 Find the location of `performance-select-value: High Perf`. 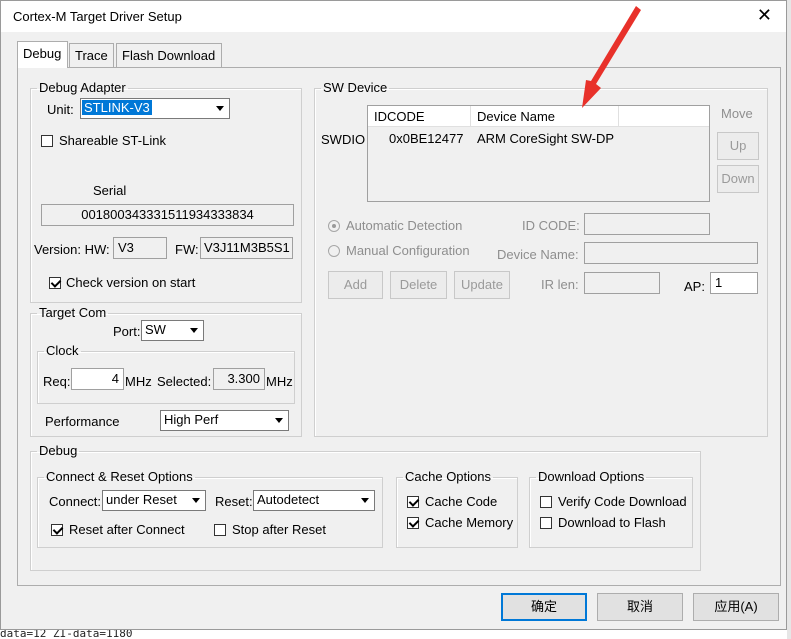

performance-select-value: High Perf is located at coordinates (191, 419).